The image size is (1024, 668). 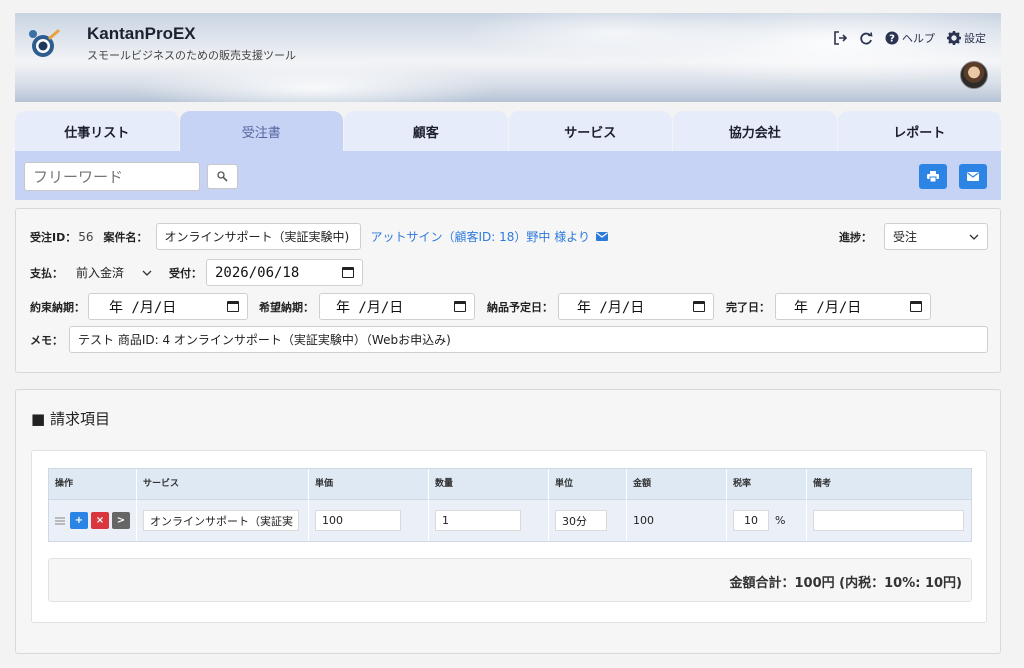 What do you see at coordinates (822, 484) in the screenshot?
I see `col-header-note: 備考` at bounding box center [822, 484].